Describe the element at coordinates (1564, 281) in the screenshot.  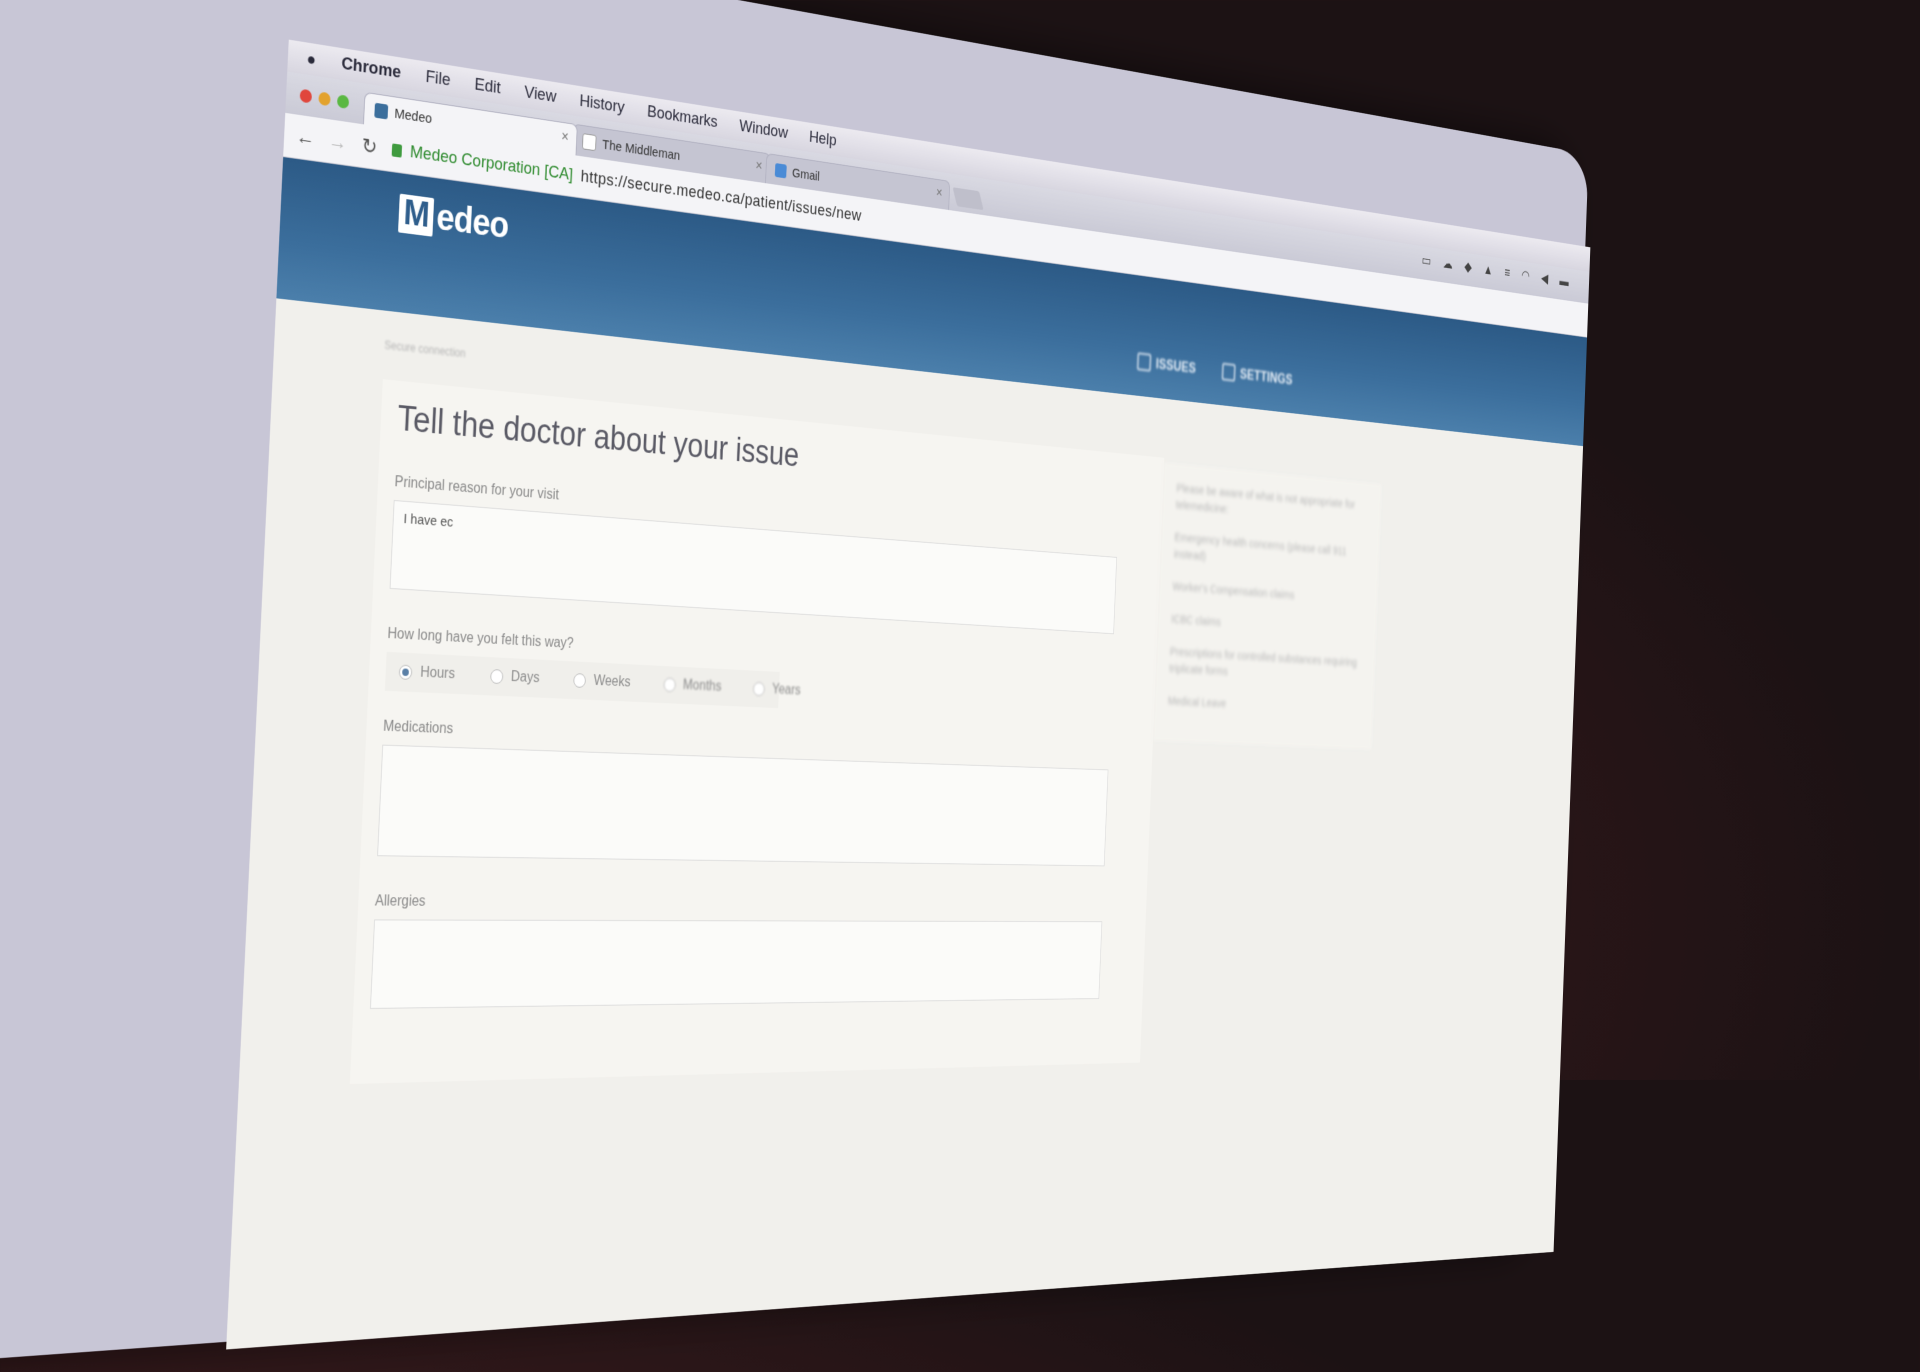
I see `battery-icon: ▬` at that location.